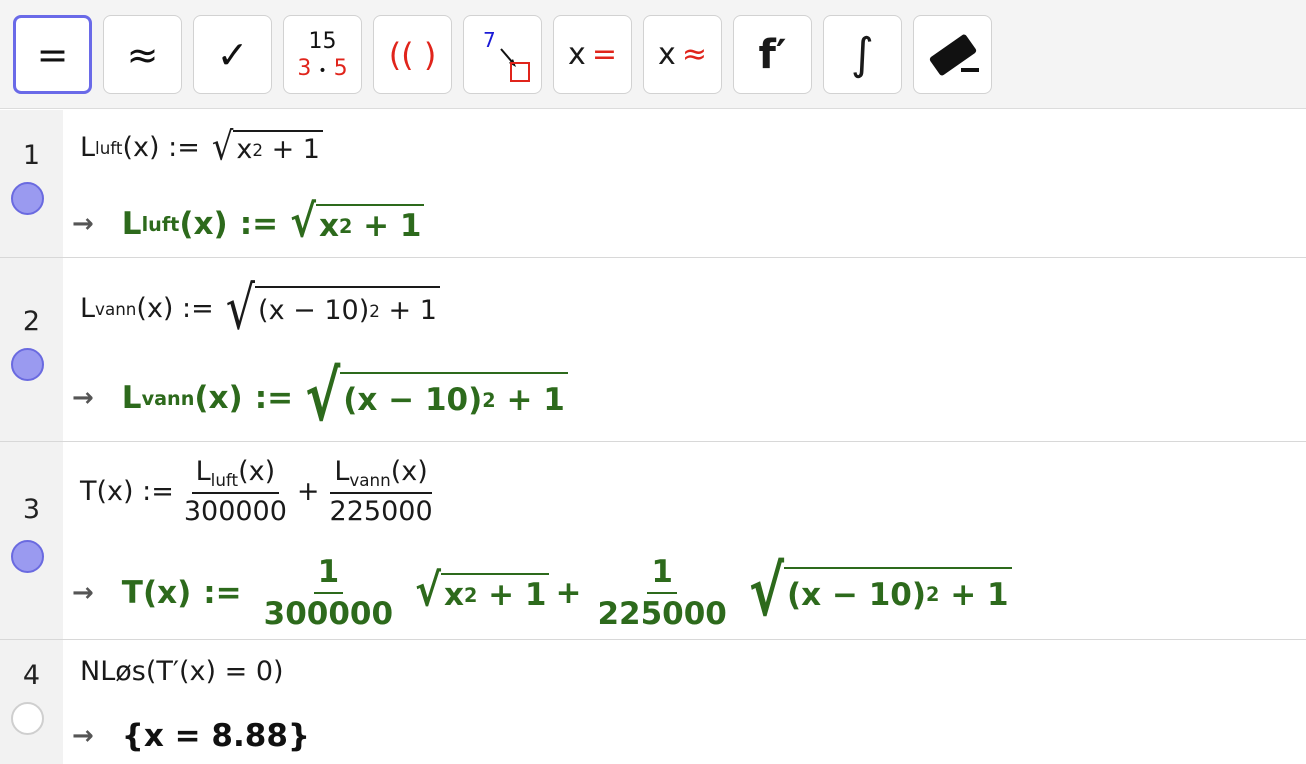  I want to click on derivative-icon: f′, so click(772, 54).